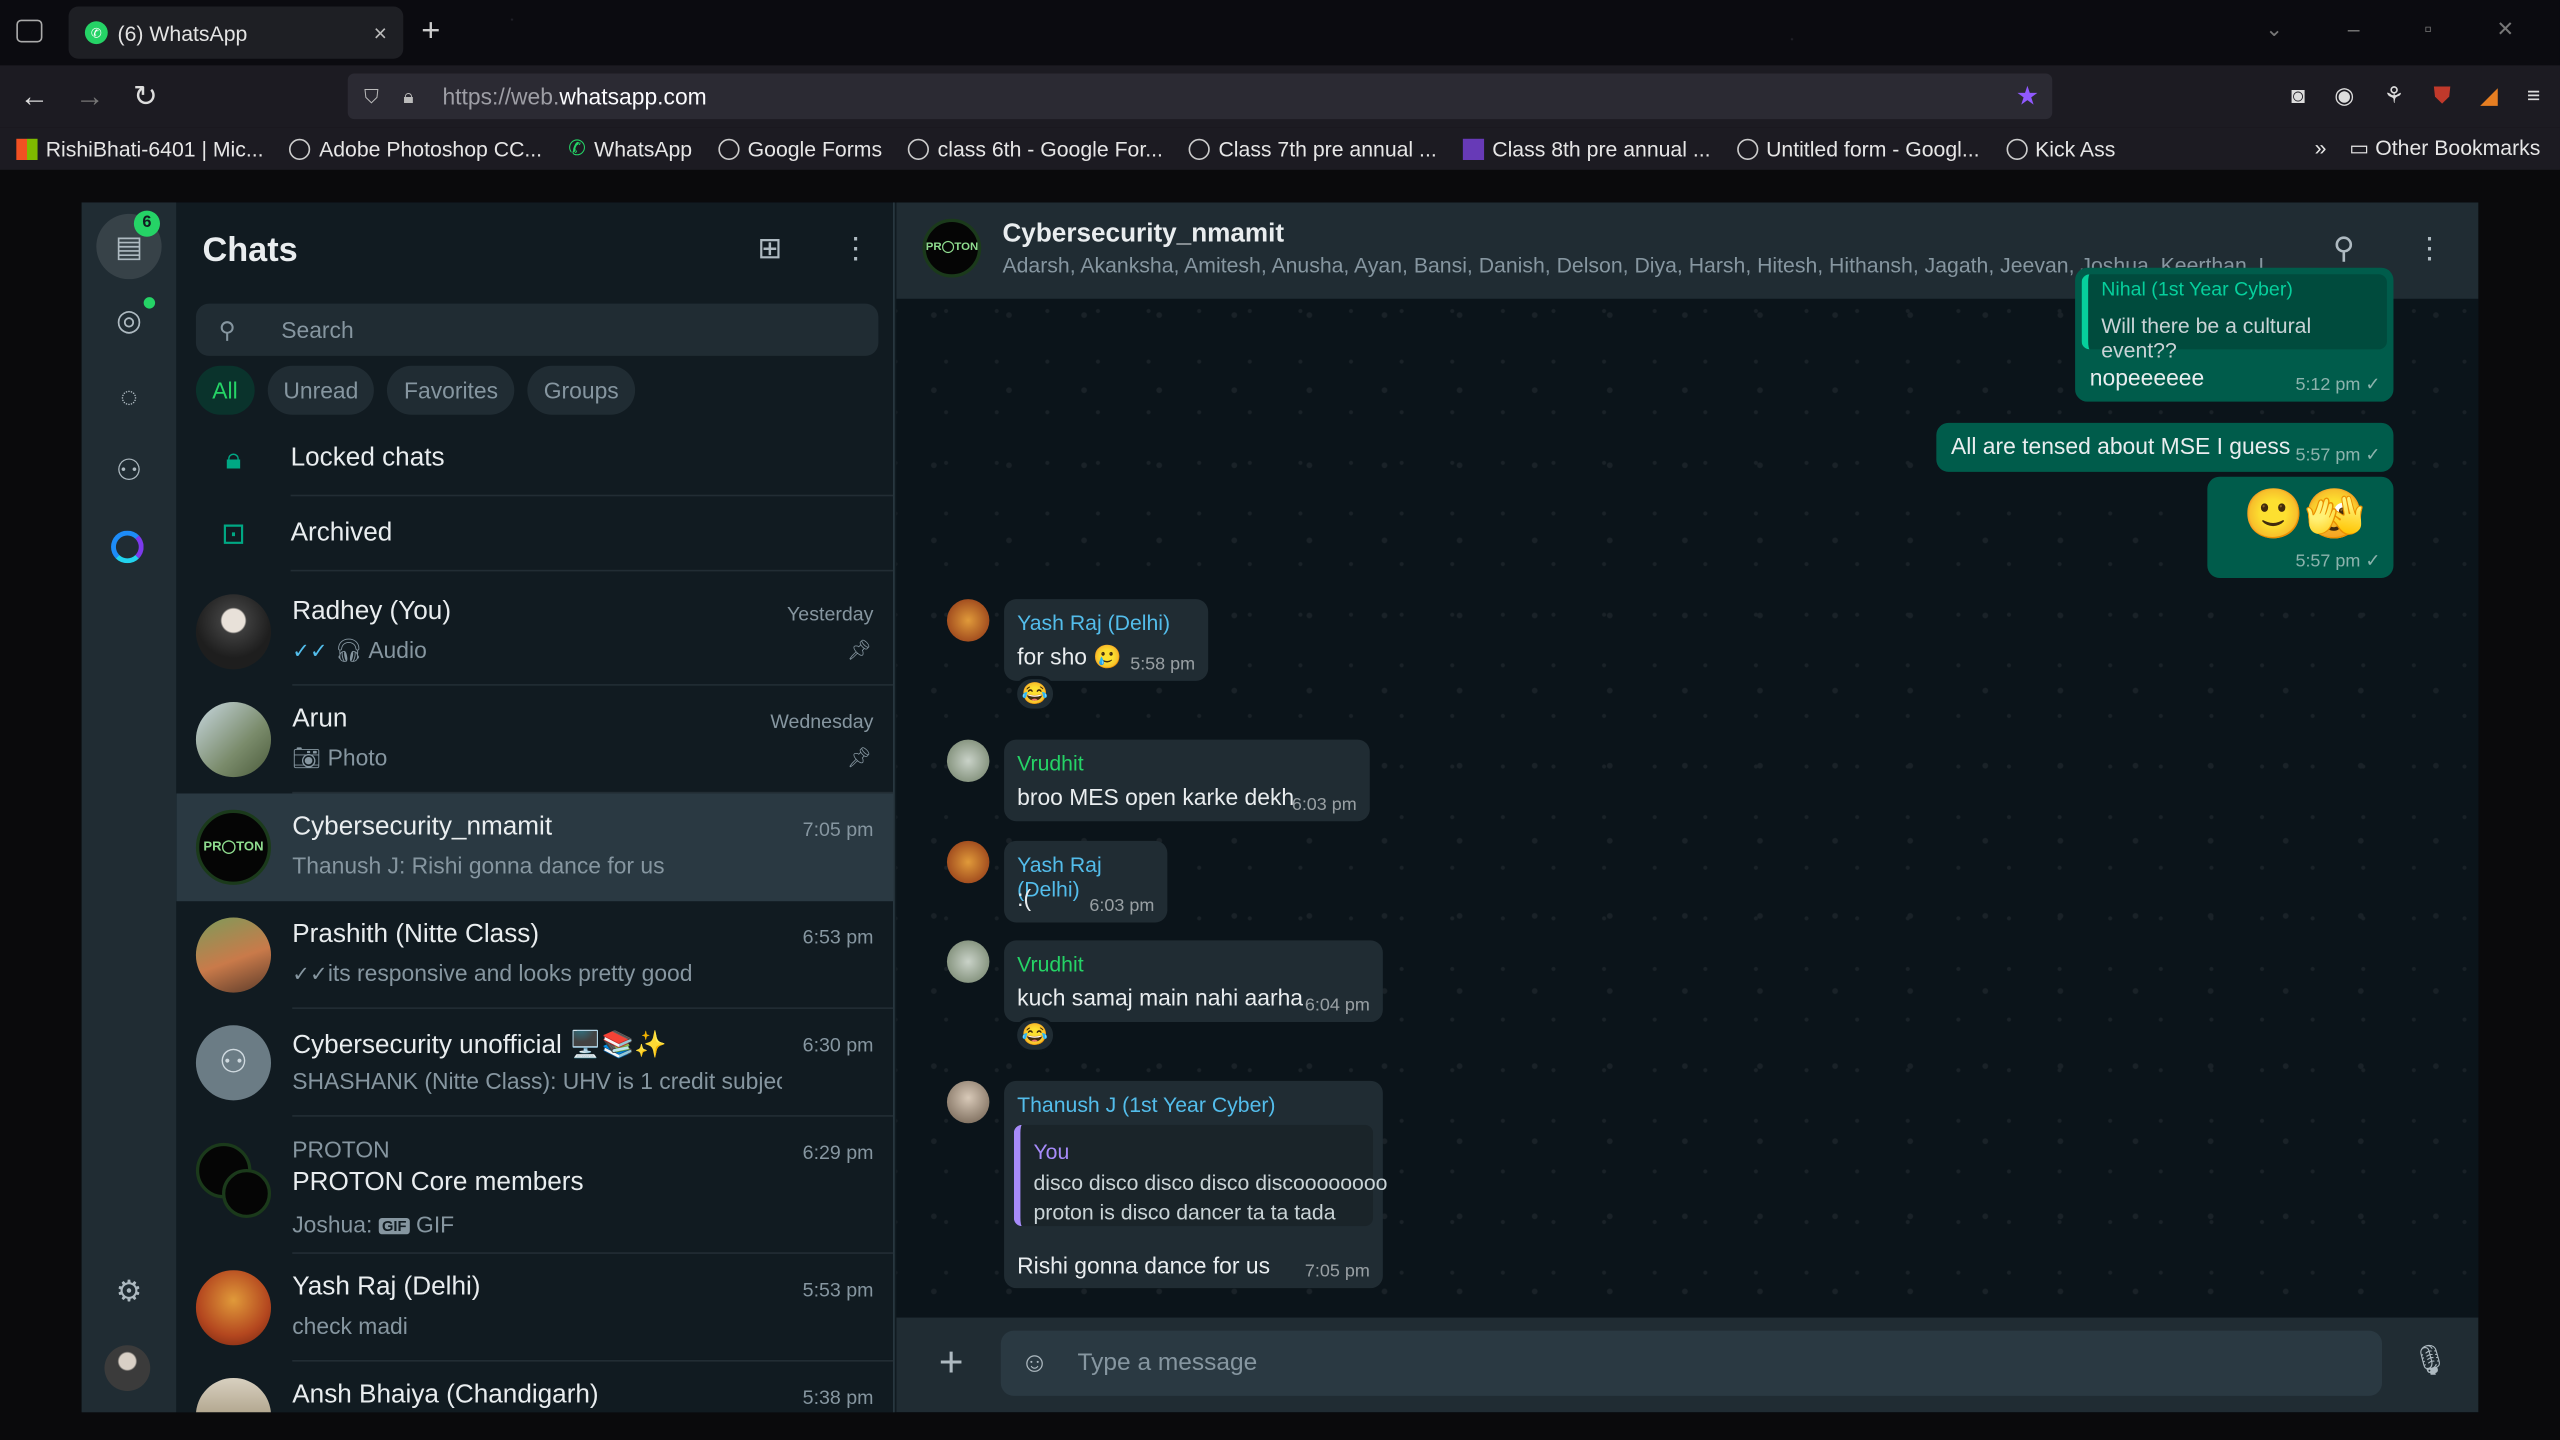 The width and height of the screenshot is (2560, 1440). I want to click on extensions-icon: ⚘, so click(2394, 96).